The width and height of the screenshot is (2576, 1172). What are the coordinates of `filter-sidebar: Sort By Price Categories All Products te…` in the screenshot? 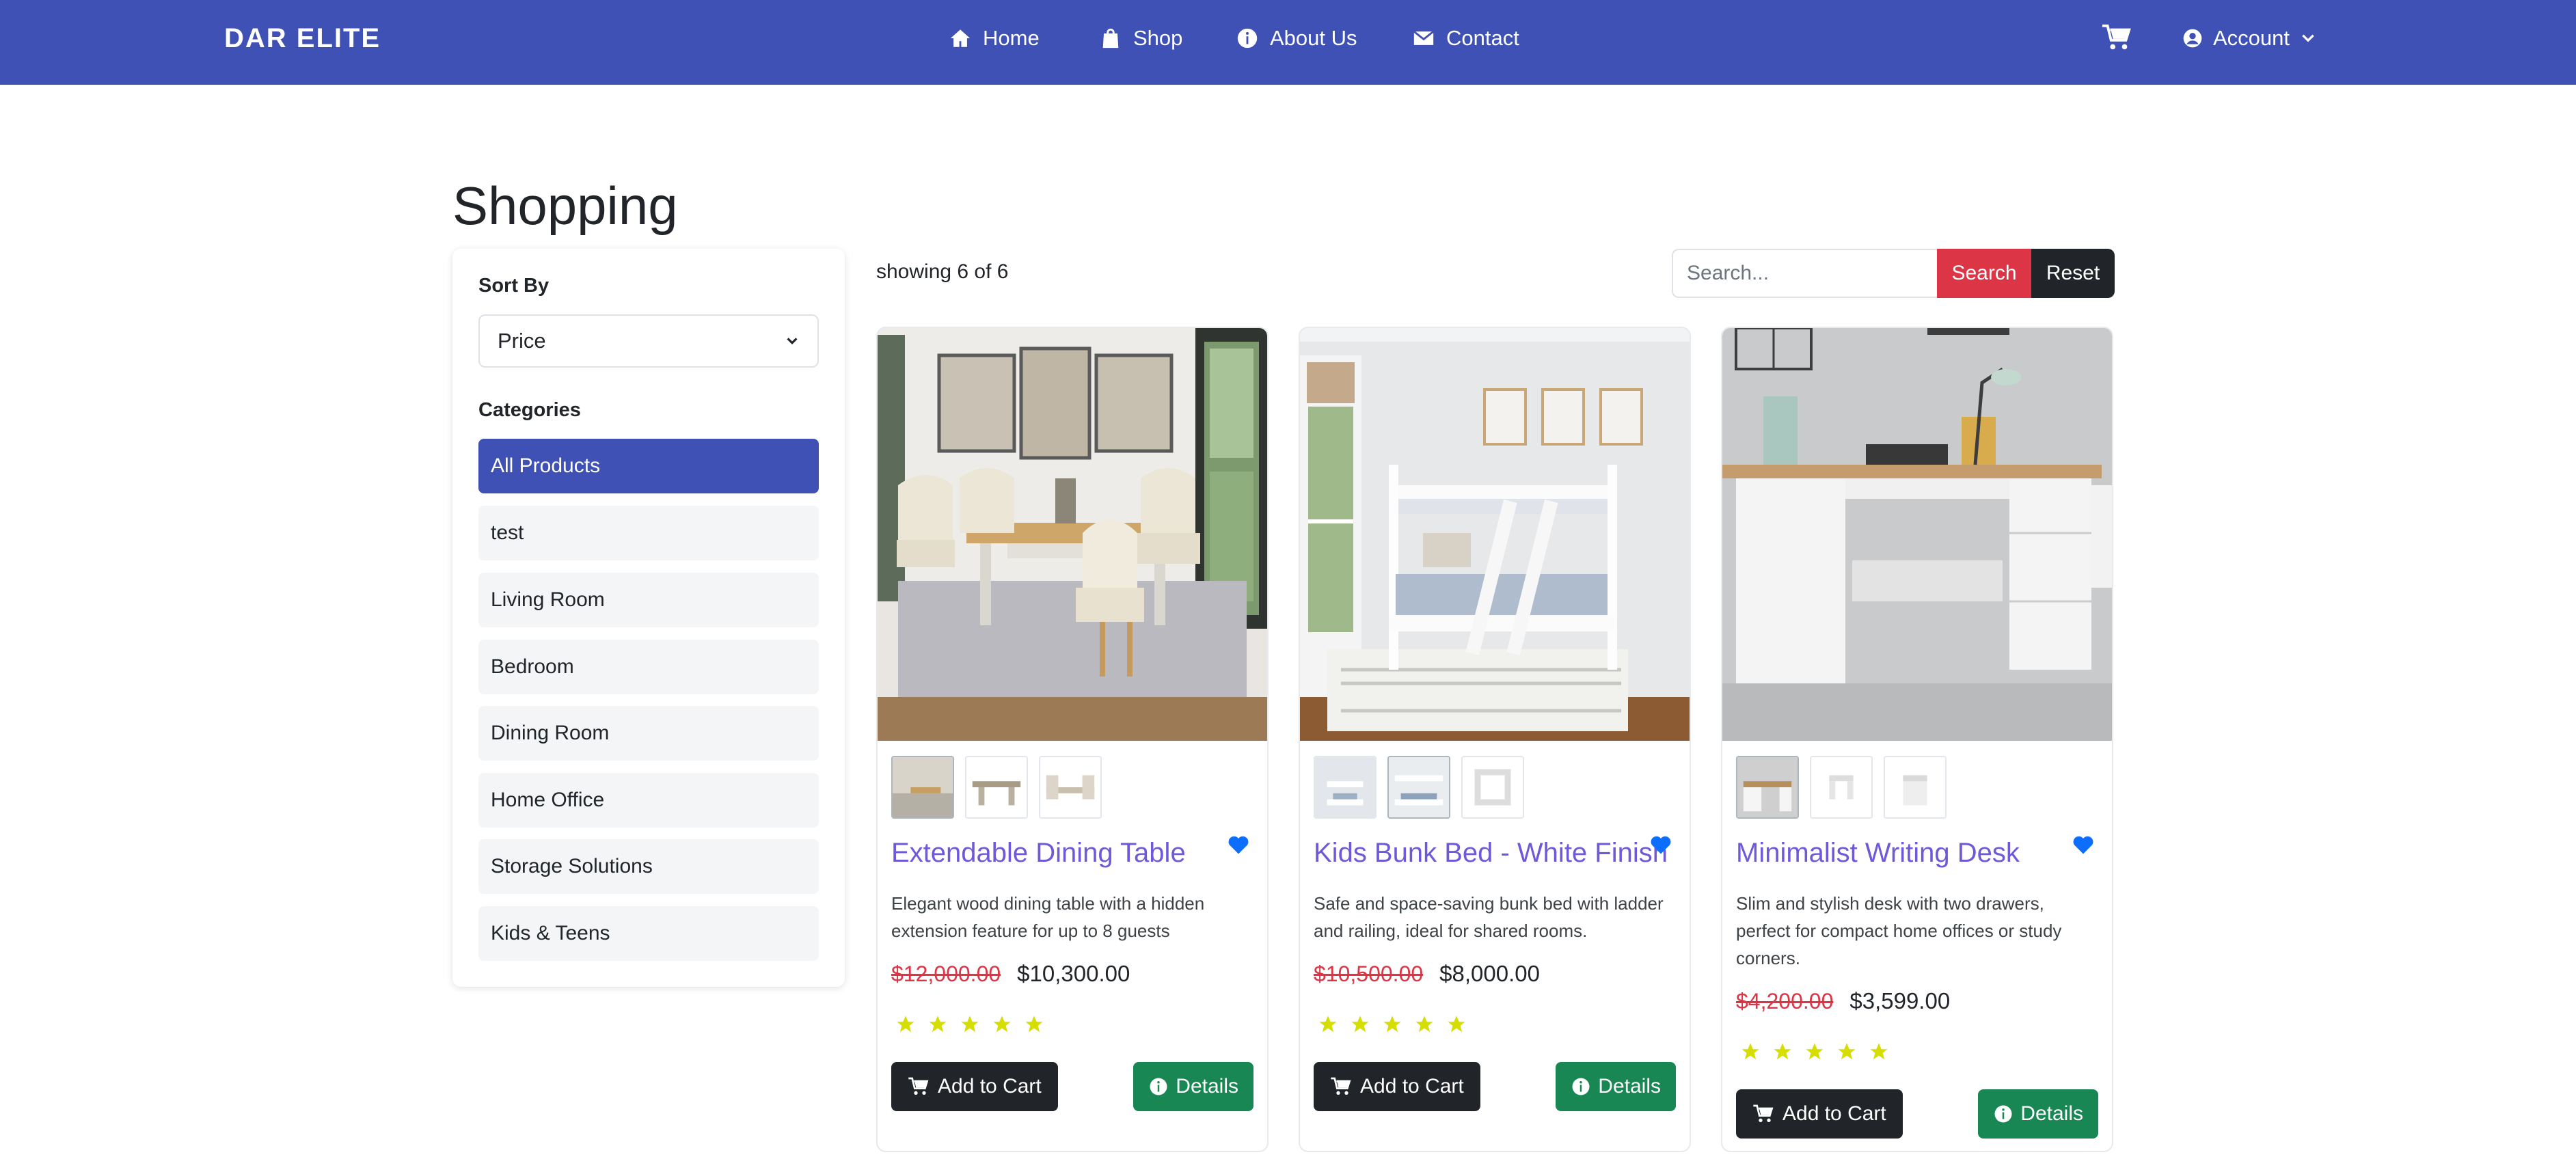 It's located at (648, 618).